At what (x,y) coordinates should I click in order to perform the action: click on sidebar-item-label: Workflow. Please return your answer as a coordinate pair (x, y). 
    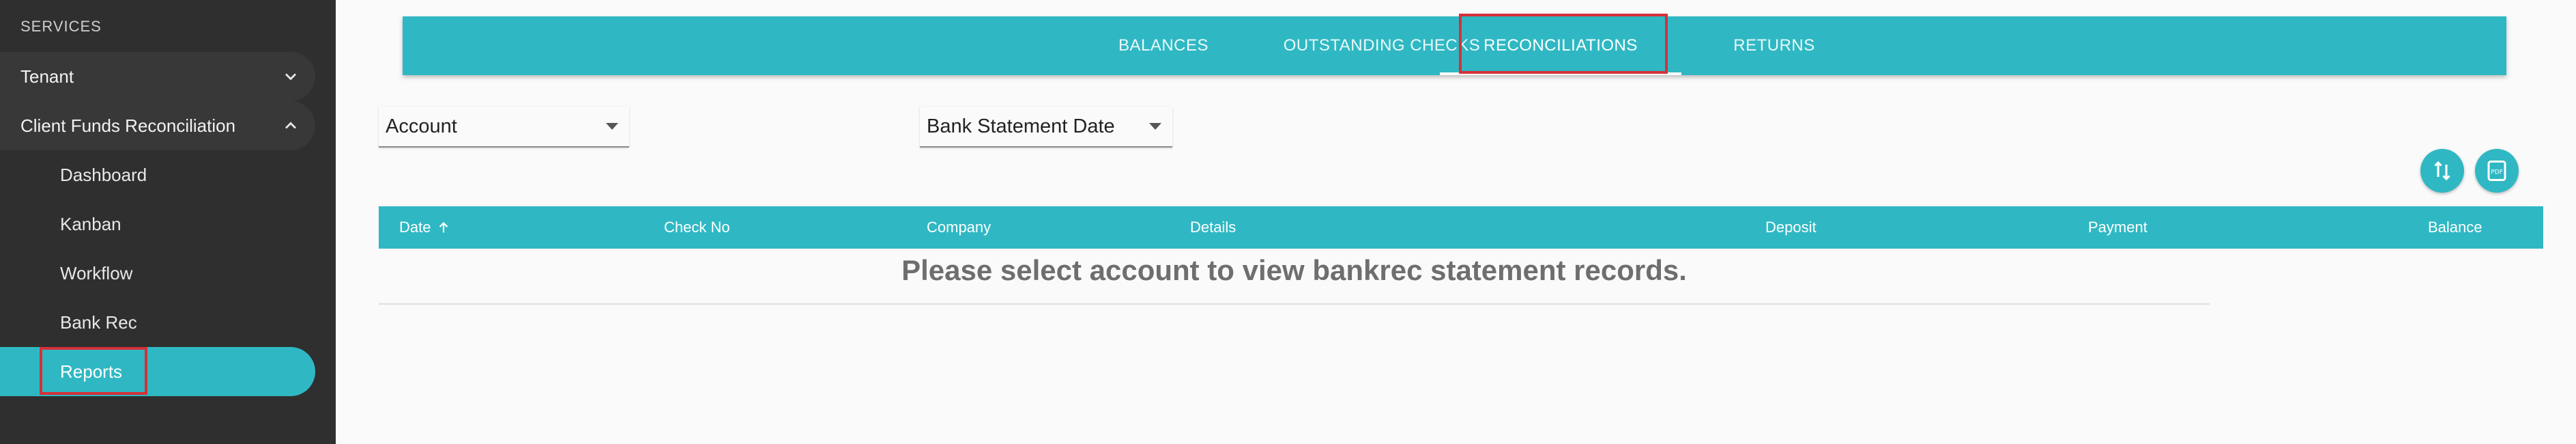
    Looking at the image, I should click on (96, 272).